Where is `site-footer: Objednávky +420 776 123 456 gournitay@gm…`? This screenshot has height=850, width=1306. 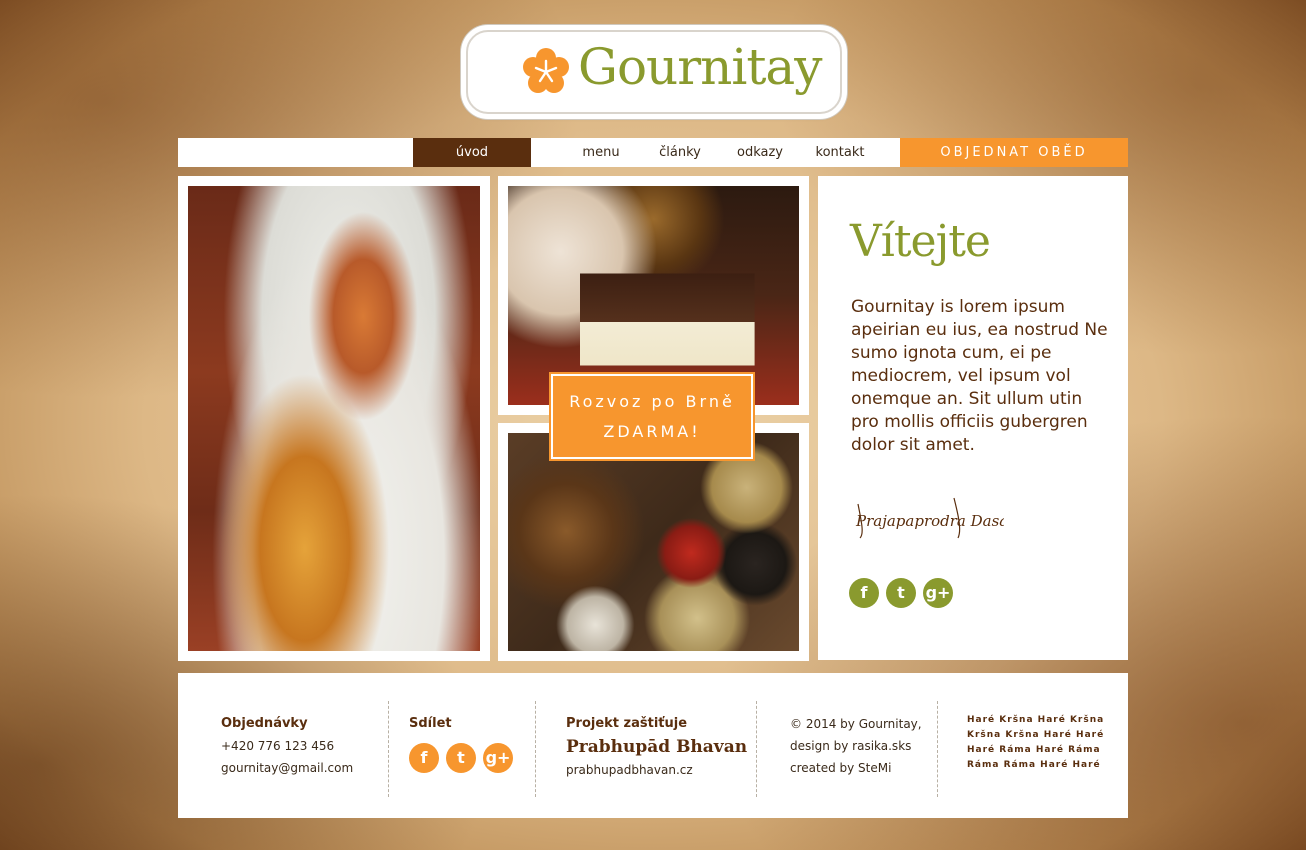
site-footer: Objednávky +420 776 123 456 gournitay@gm… is located at coordinates (653, 745).